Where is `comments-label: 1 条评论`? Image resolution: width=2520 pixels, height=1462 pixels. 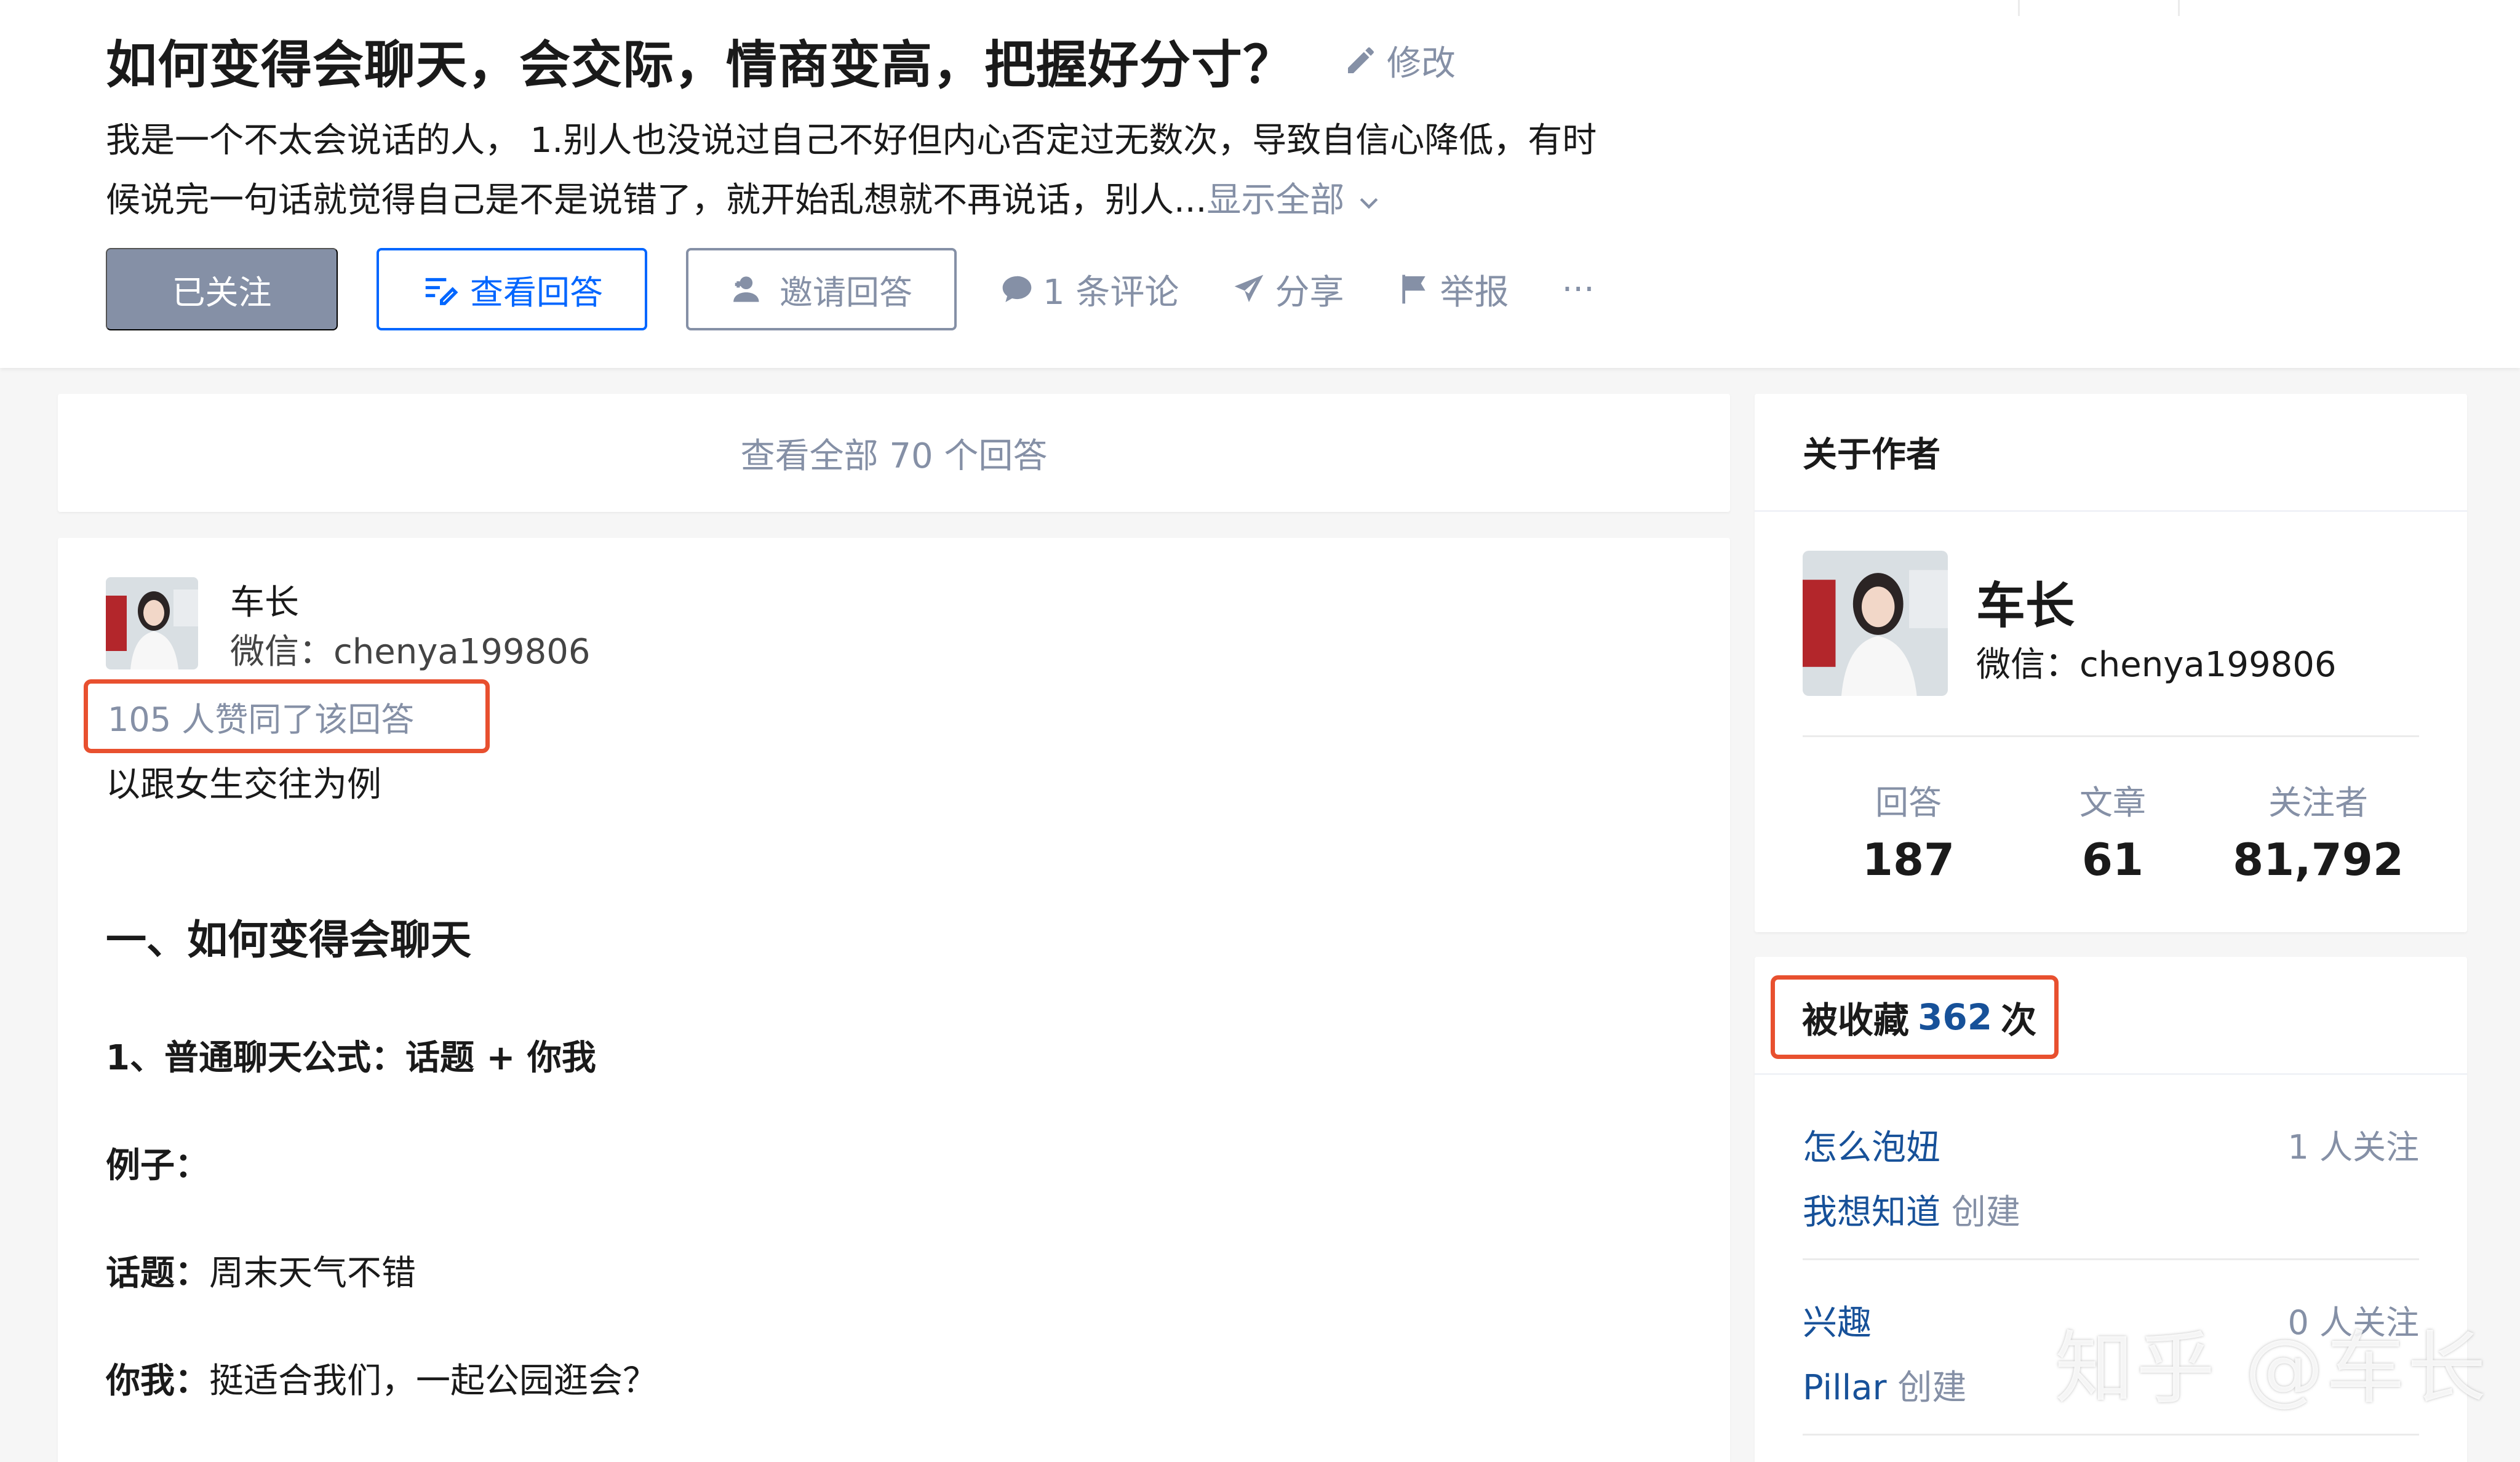 comments-label: 1 条评论 is located at coordinates (1111, 292).